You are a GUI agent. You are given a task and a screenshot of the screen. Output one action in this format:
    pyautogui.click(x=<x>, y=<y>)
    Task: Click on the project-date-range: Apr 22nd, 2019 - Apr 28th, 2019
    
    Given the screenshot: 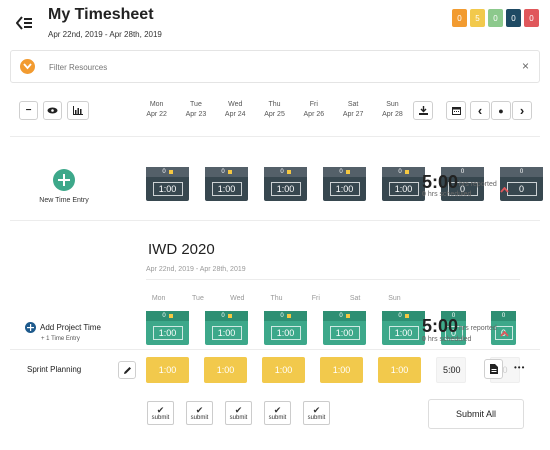 What is the action you would take?
    pyautogui.click(x=196, y=269)
    